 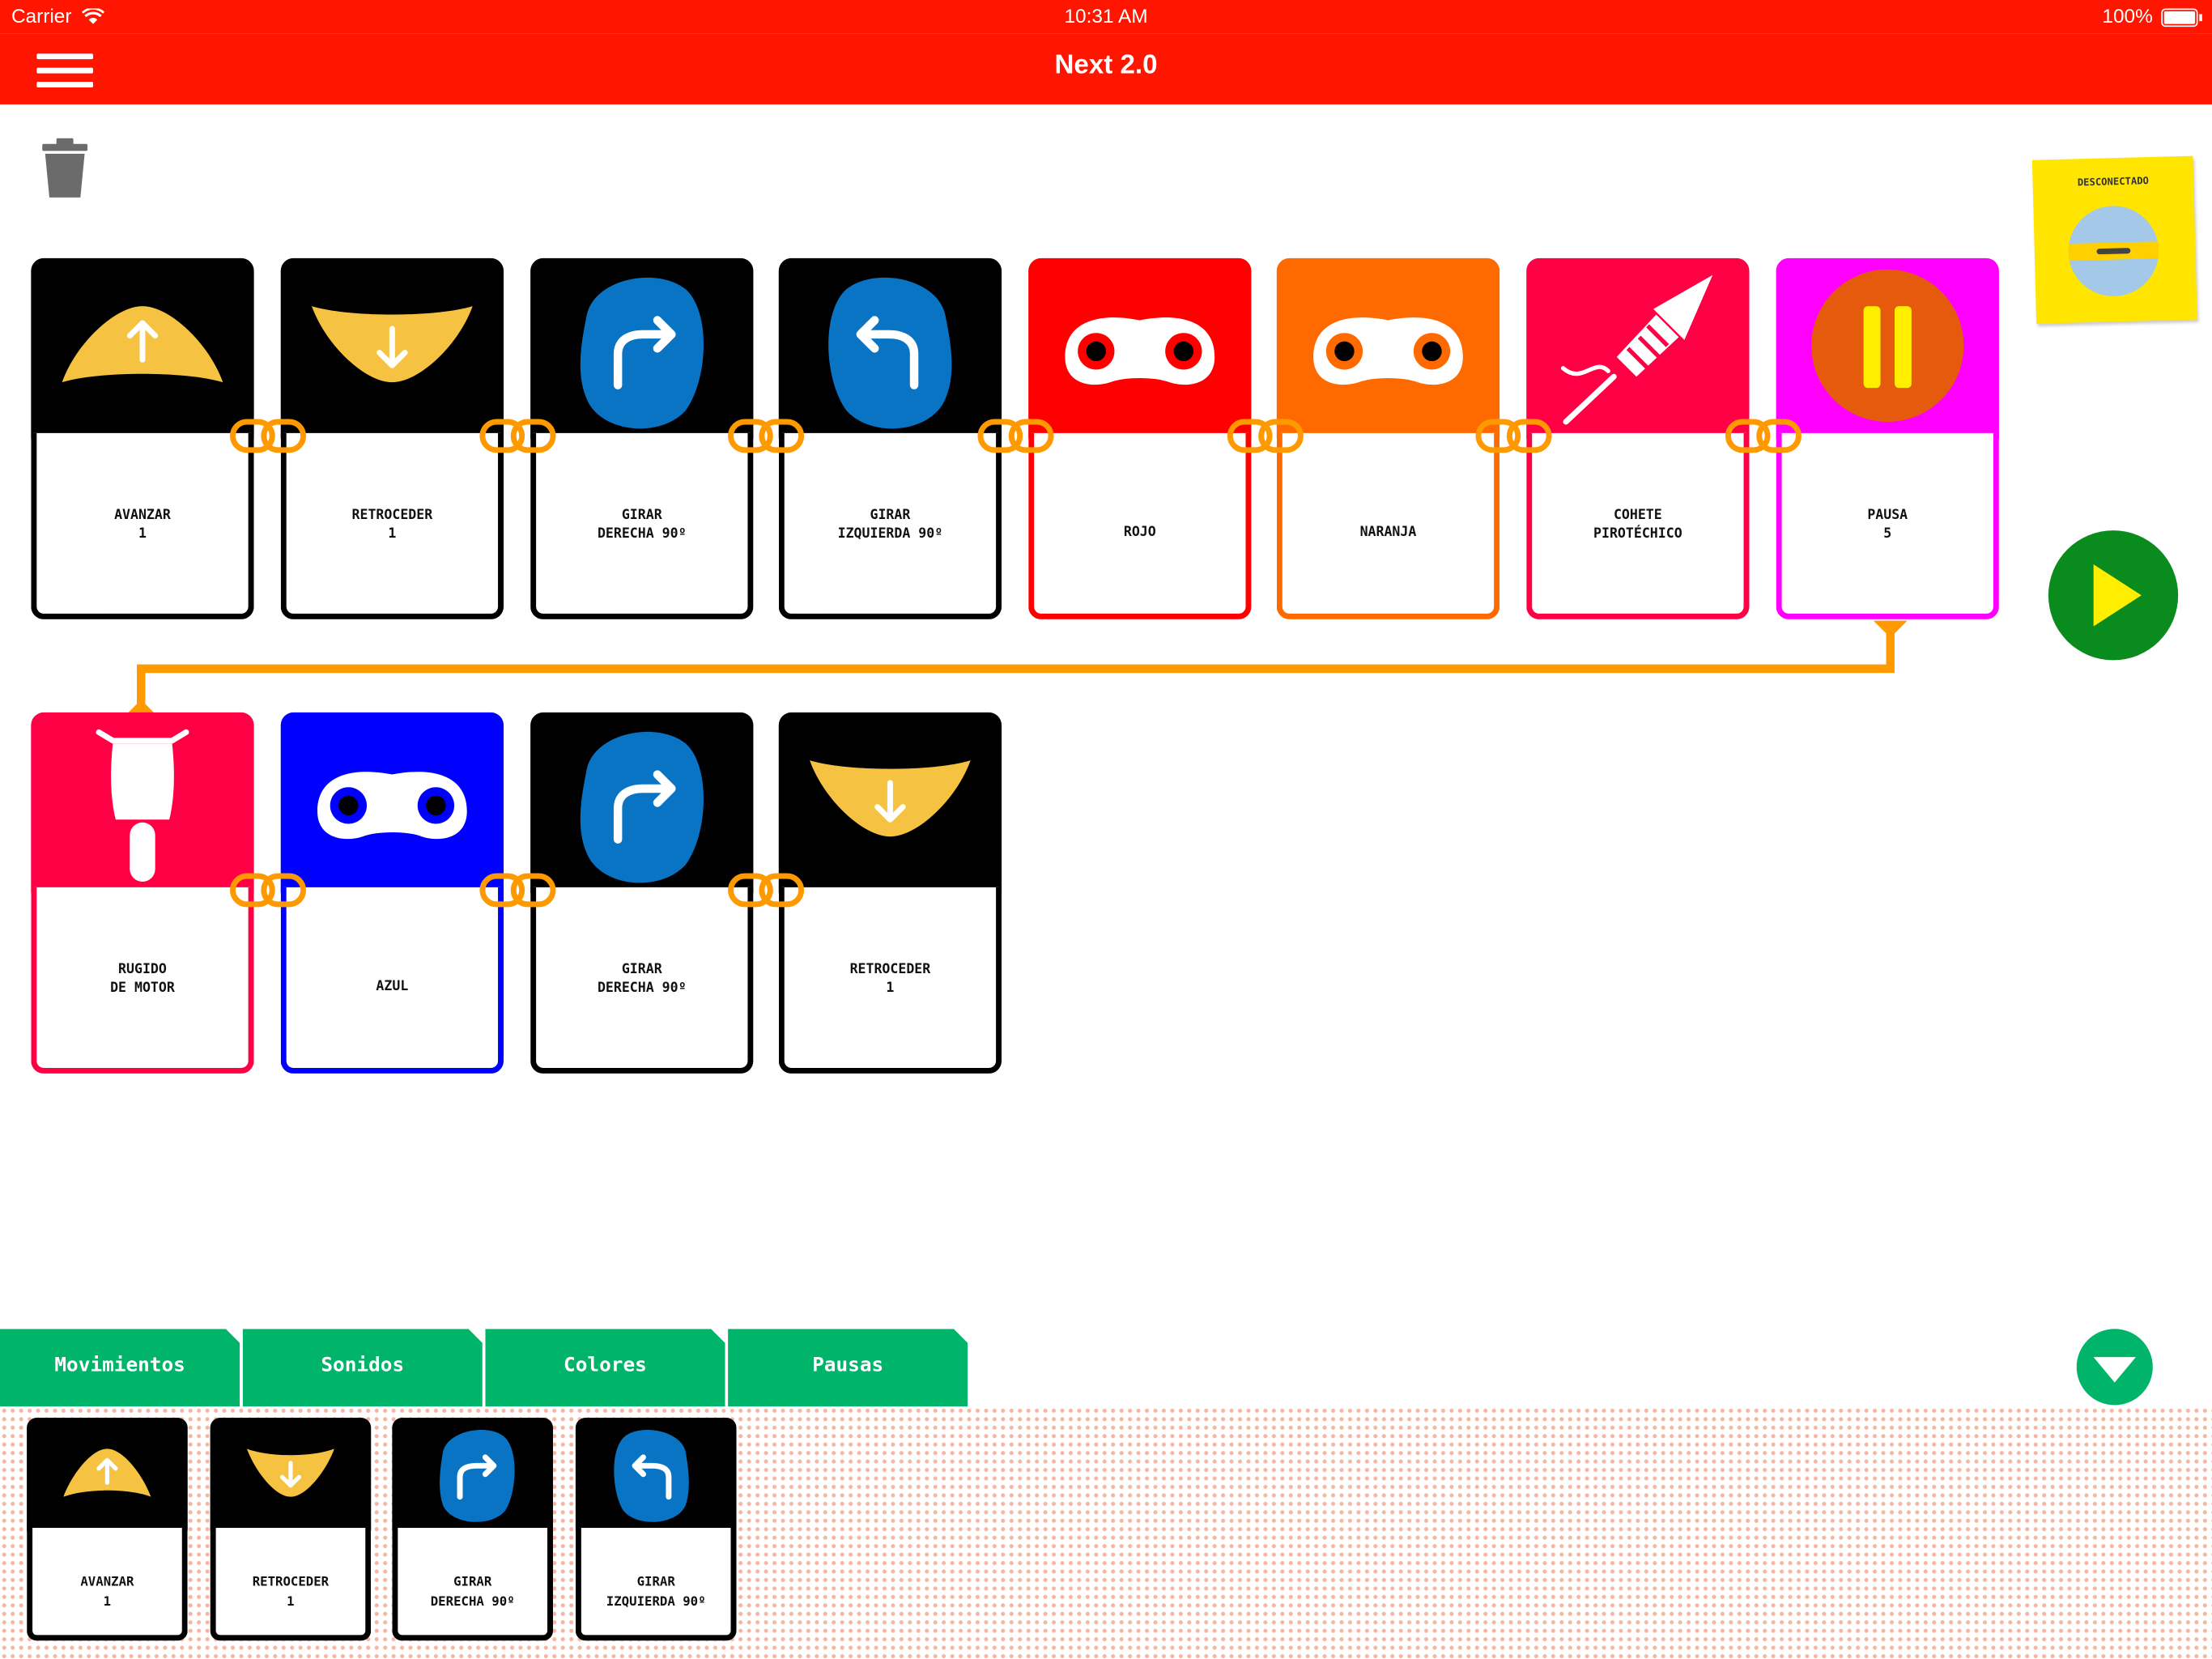 I want to click on tab-label: Movimientos, so click(x=120, y=1365).